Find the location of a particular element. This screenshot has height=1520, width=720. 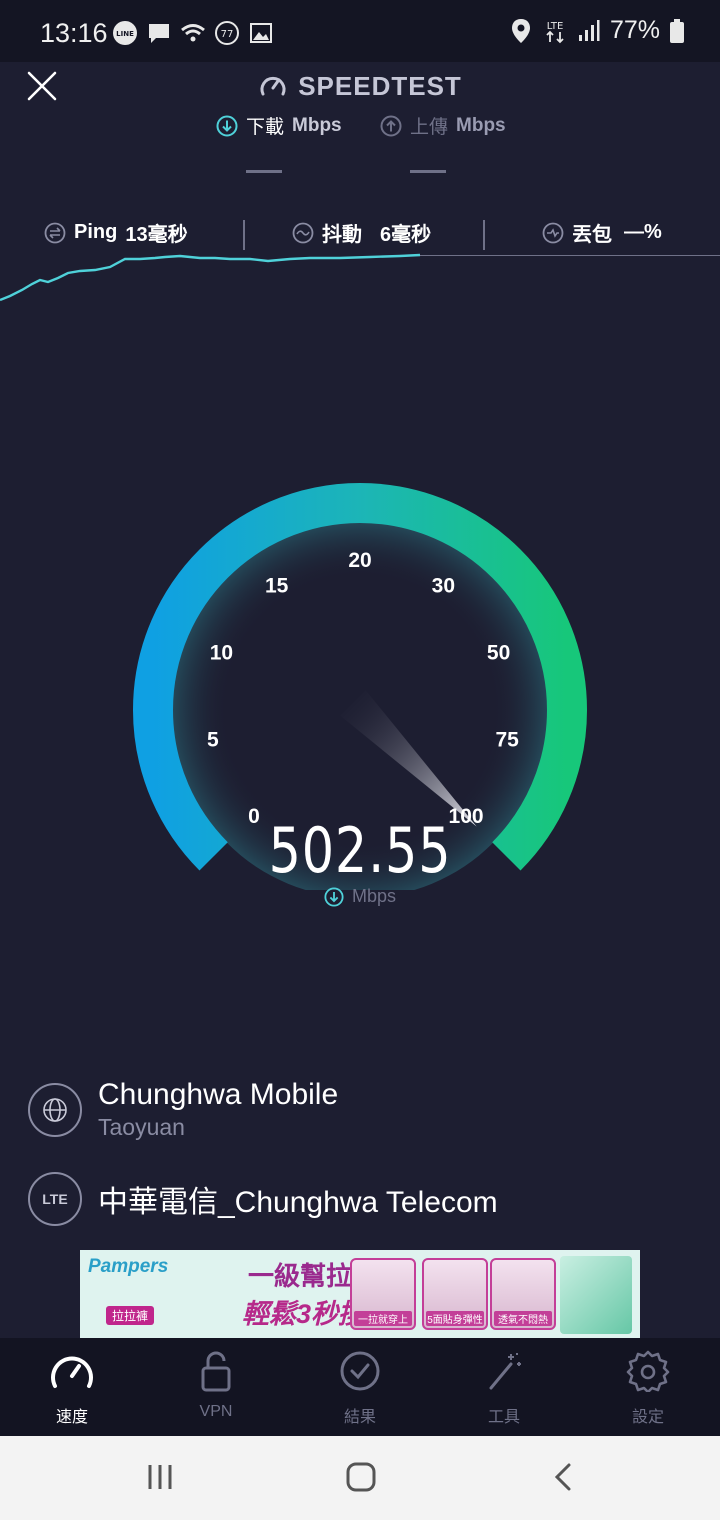

download-indicator: 下載 Mbps is located at coordinates (279, 125).